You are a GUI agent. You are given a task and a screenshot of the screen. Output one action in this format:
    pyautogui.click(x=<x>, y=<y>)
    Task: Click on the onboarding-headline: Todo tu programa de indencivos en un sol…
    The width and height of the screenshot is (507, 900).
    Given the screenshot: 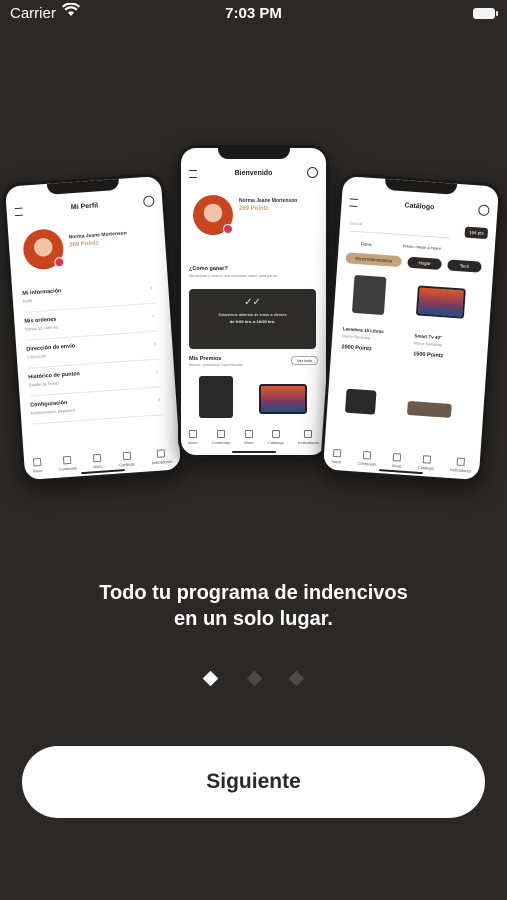 What is the action you would take?
    pyautogui.click(x=253, y=606)
    